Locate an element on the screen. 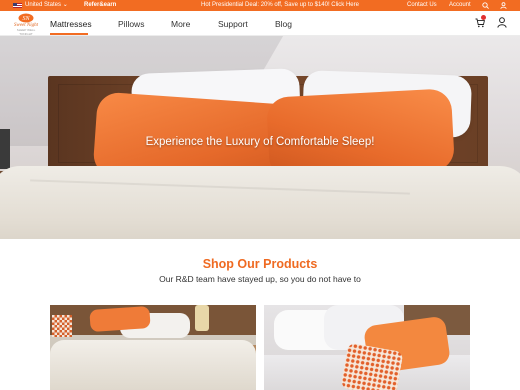 The height and width of the screenshot is (390, 520). region-selector: United States ⌄ is located at coordinates (46, 5).